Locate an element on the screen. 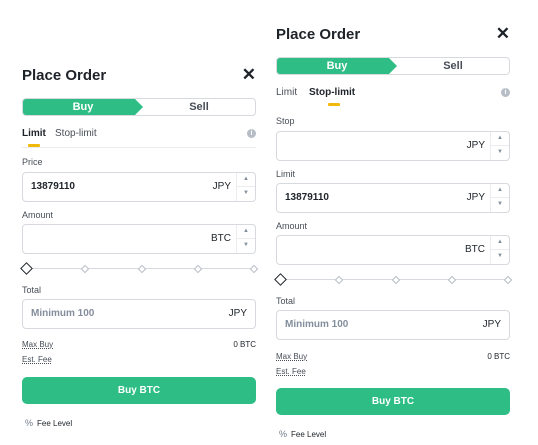 The height and width of the screenshot is (445, 538). price-input: 13879110 JPY ▲ ▼ is located at coordinates (139, 187).